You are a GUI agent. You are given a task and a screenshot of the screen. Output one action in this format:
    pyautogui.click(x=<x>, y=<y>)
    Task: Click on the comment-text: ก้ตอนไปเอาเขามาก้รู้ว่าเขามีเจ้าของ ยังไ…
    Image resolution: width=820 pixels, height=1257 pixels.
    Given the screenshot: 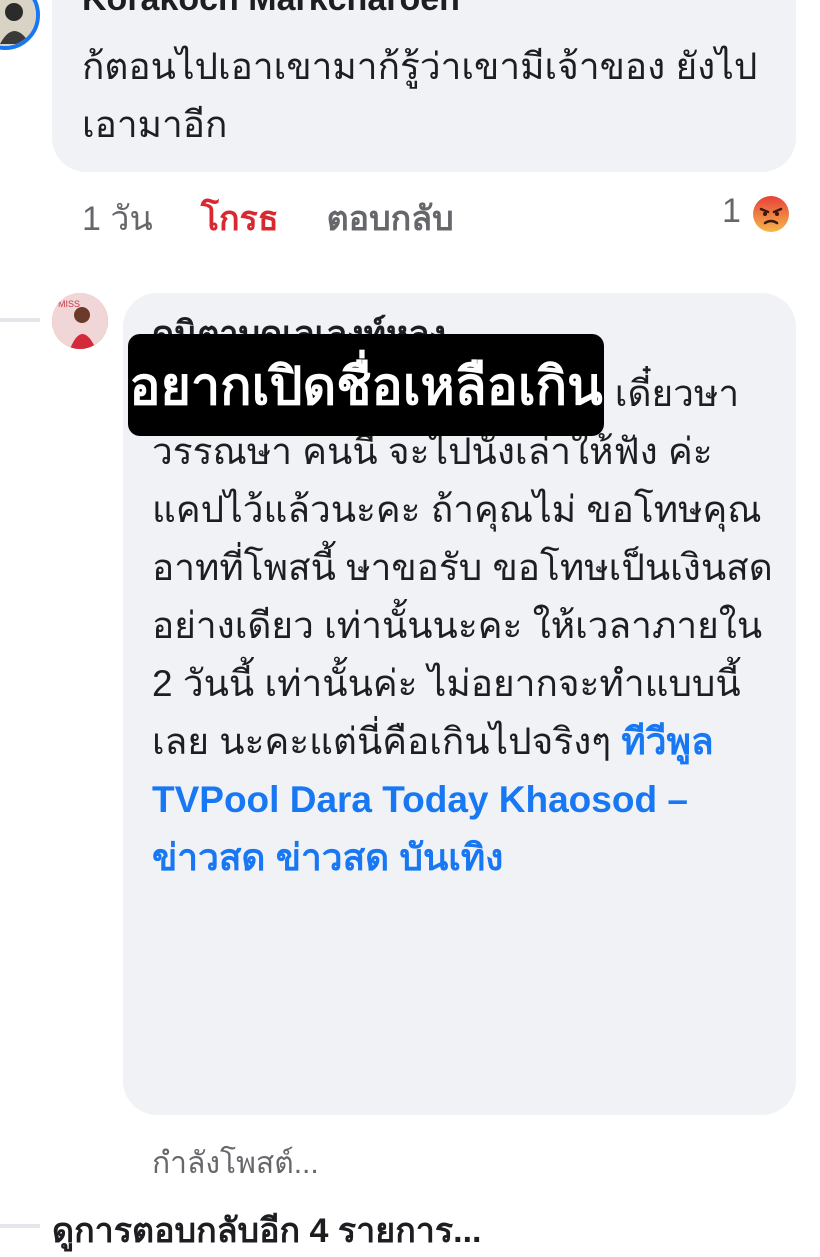 What is the action you would take?
    pyautogui.click(x=420, y=95)
    